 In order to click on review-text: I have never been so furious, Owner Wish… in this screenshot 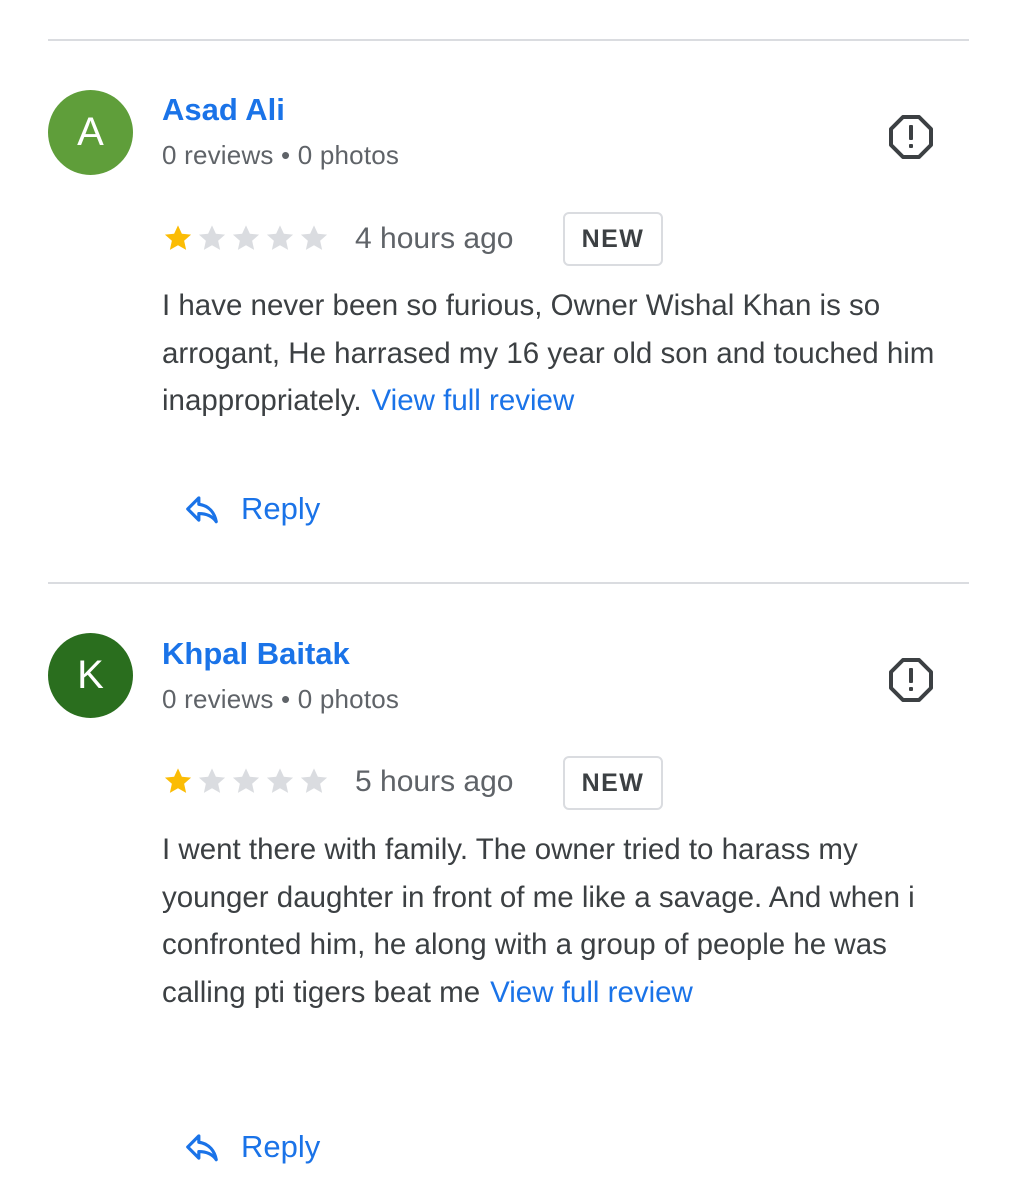, I will do `click(562, 353)`.